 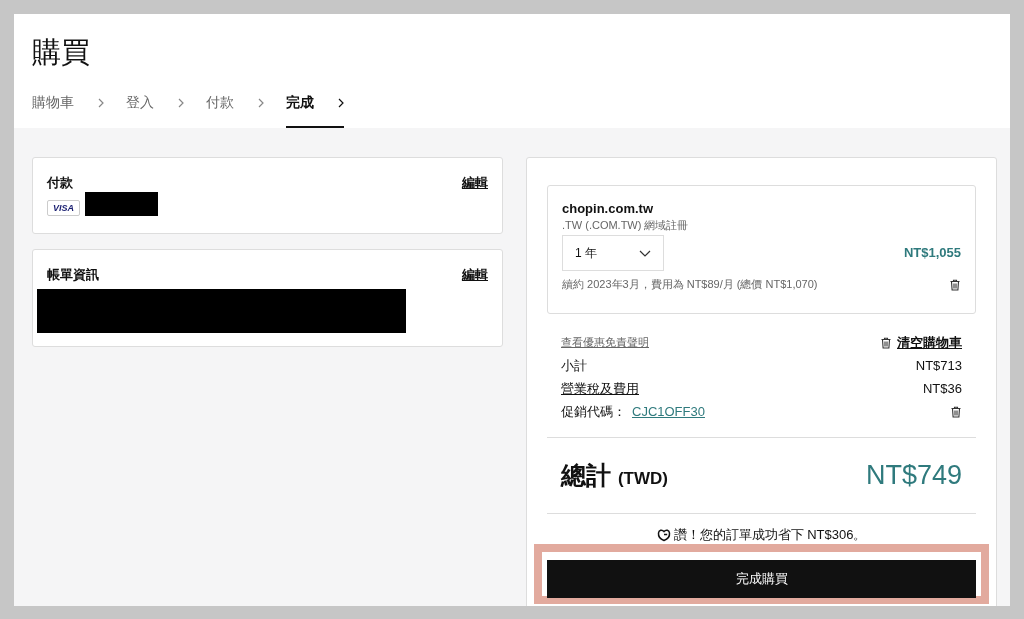 I want to click on card-brand-logo: VISA, so click(x=63, y=208).